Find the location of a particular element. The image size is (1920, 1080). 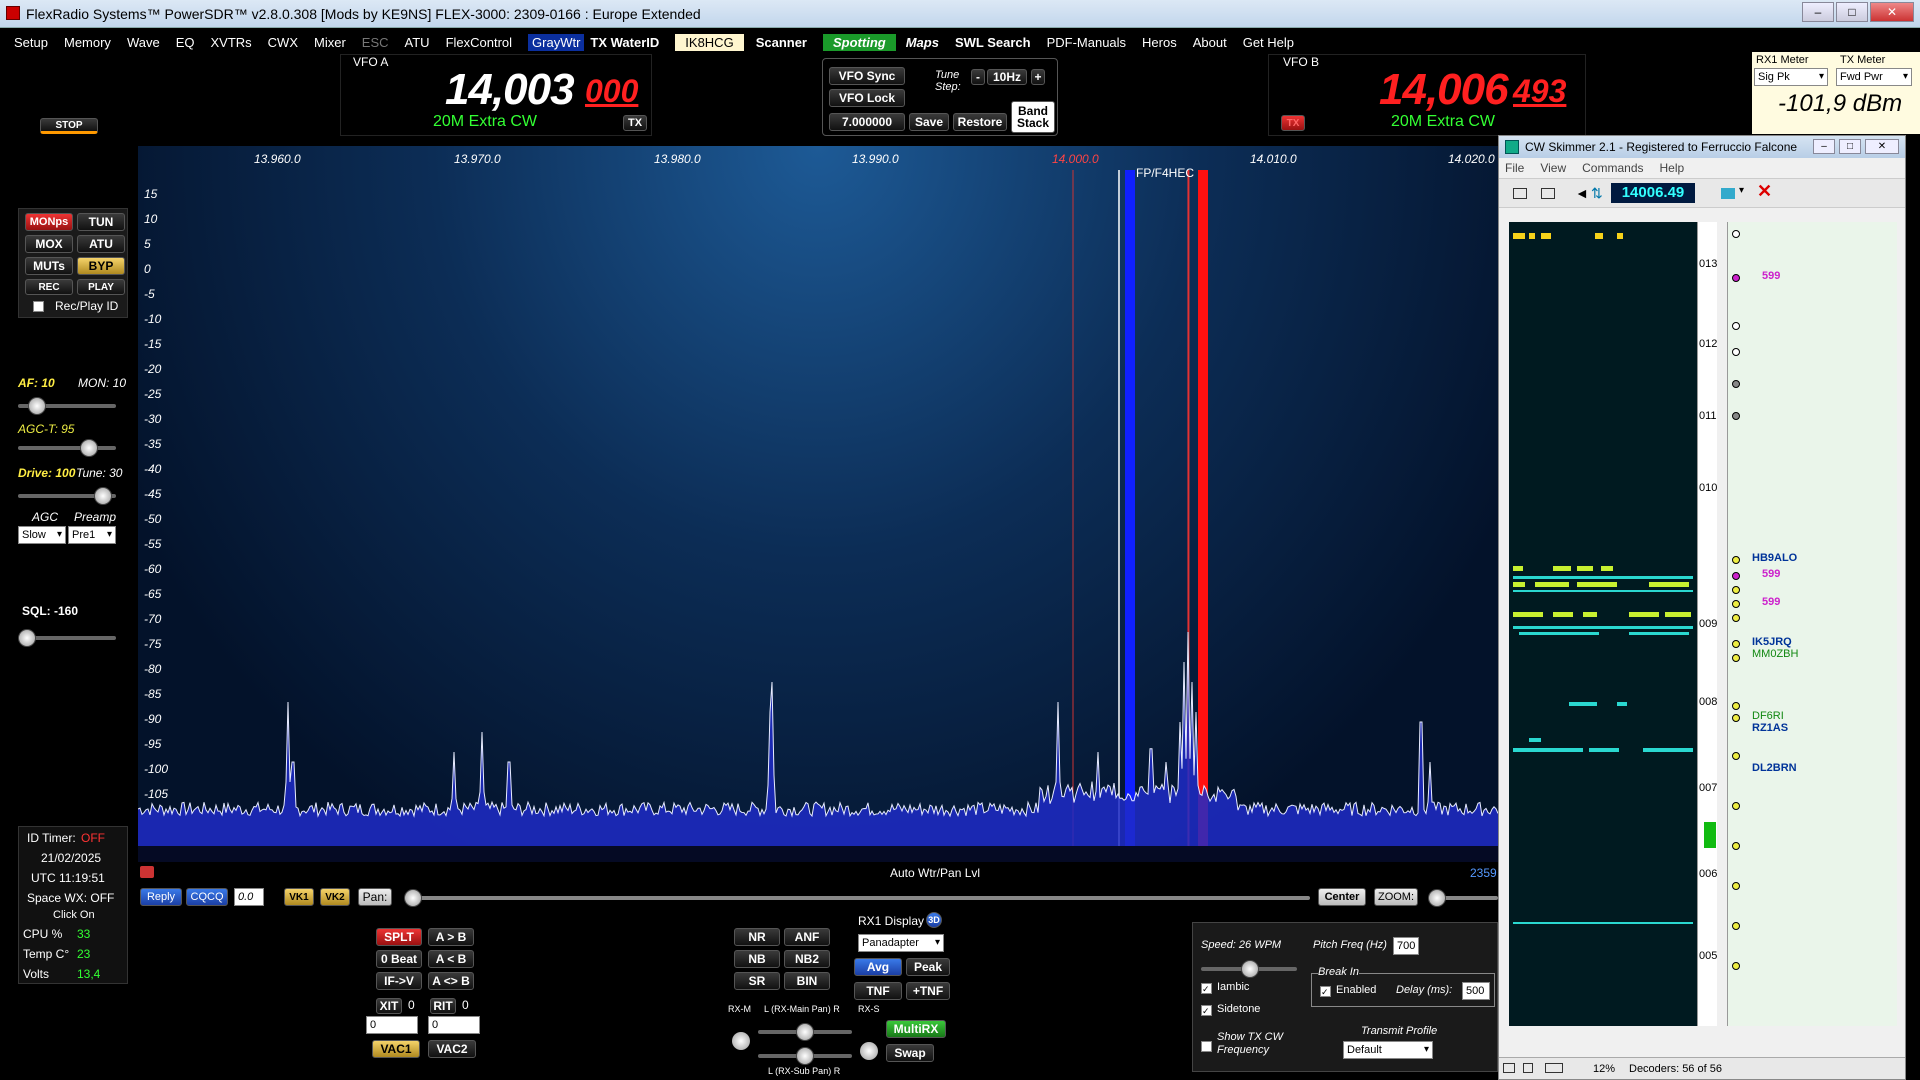

zoom-slider is located at coordinates (1463, 898).